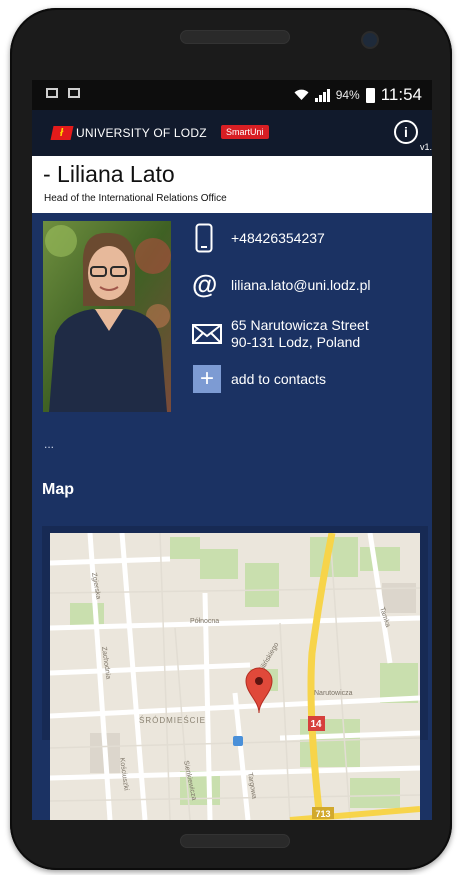 This screenshot has height=875, width=460. I want to click on phone-icon, so click(204, 238).